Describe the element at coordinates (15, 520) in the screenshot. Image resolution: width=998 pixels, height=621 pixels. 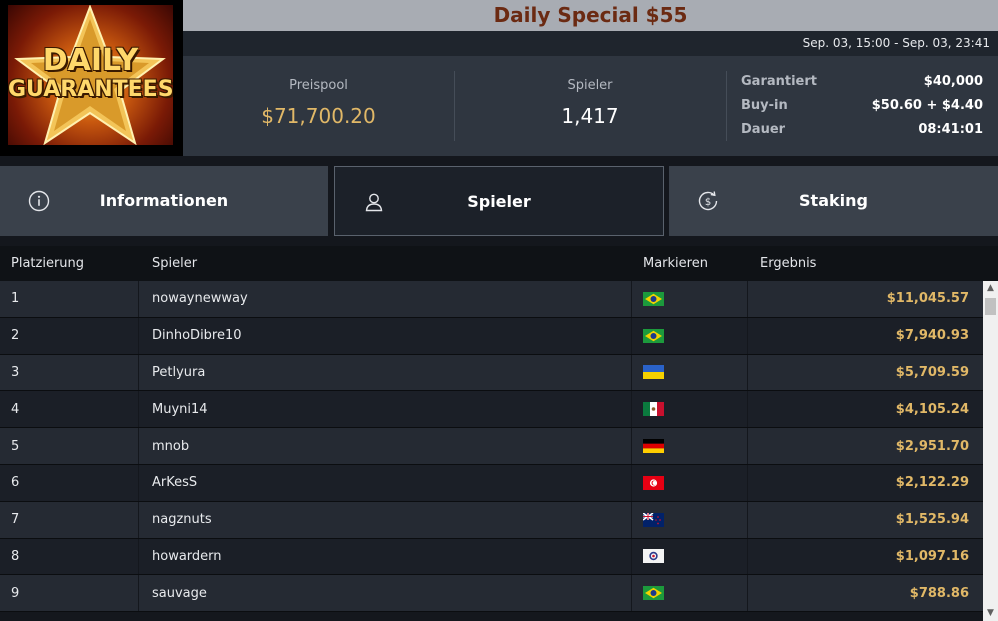
I see `rank-cell: 7` at that location.